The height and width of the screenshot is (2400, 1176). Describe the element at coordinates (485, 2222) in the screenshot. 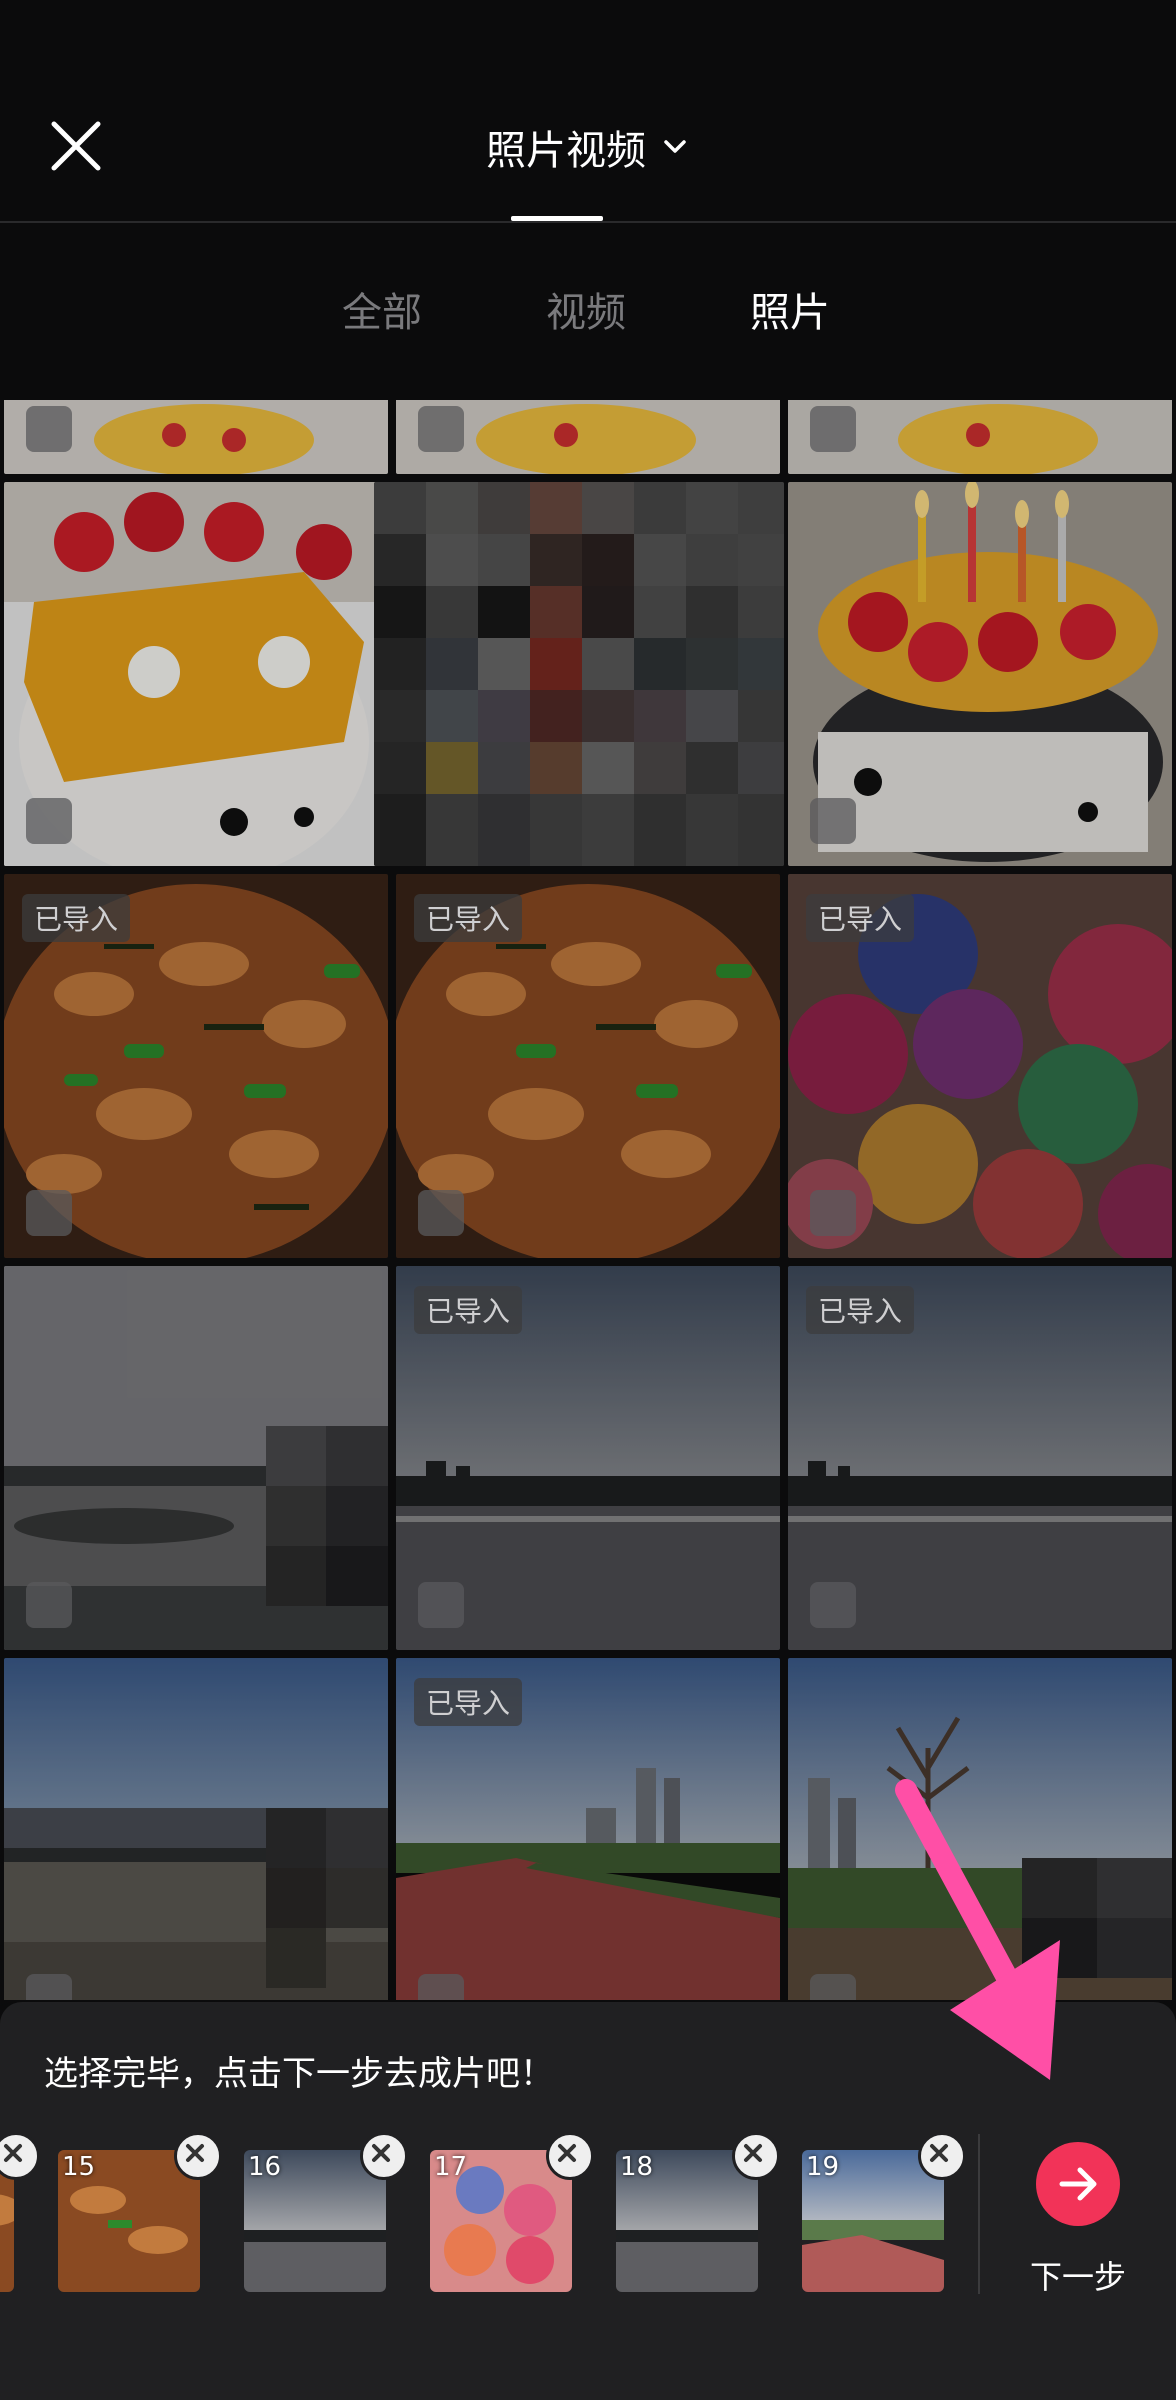

I see `selected-thumbs: 15 16 17 18 19` at that location.